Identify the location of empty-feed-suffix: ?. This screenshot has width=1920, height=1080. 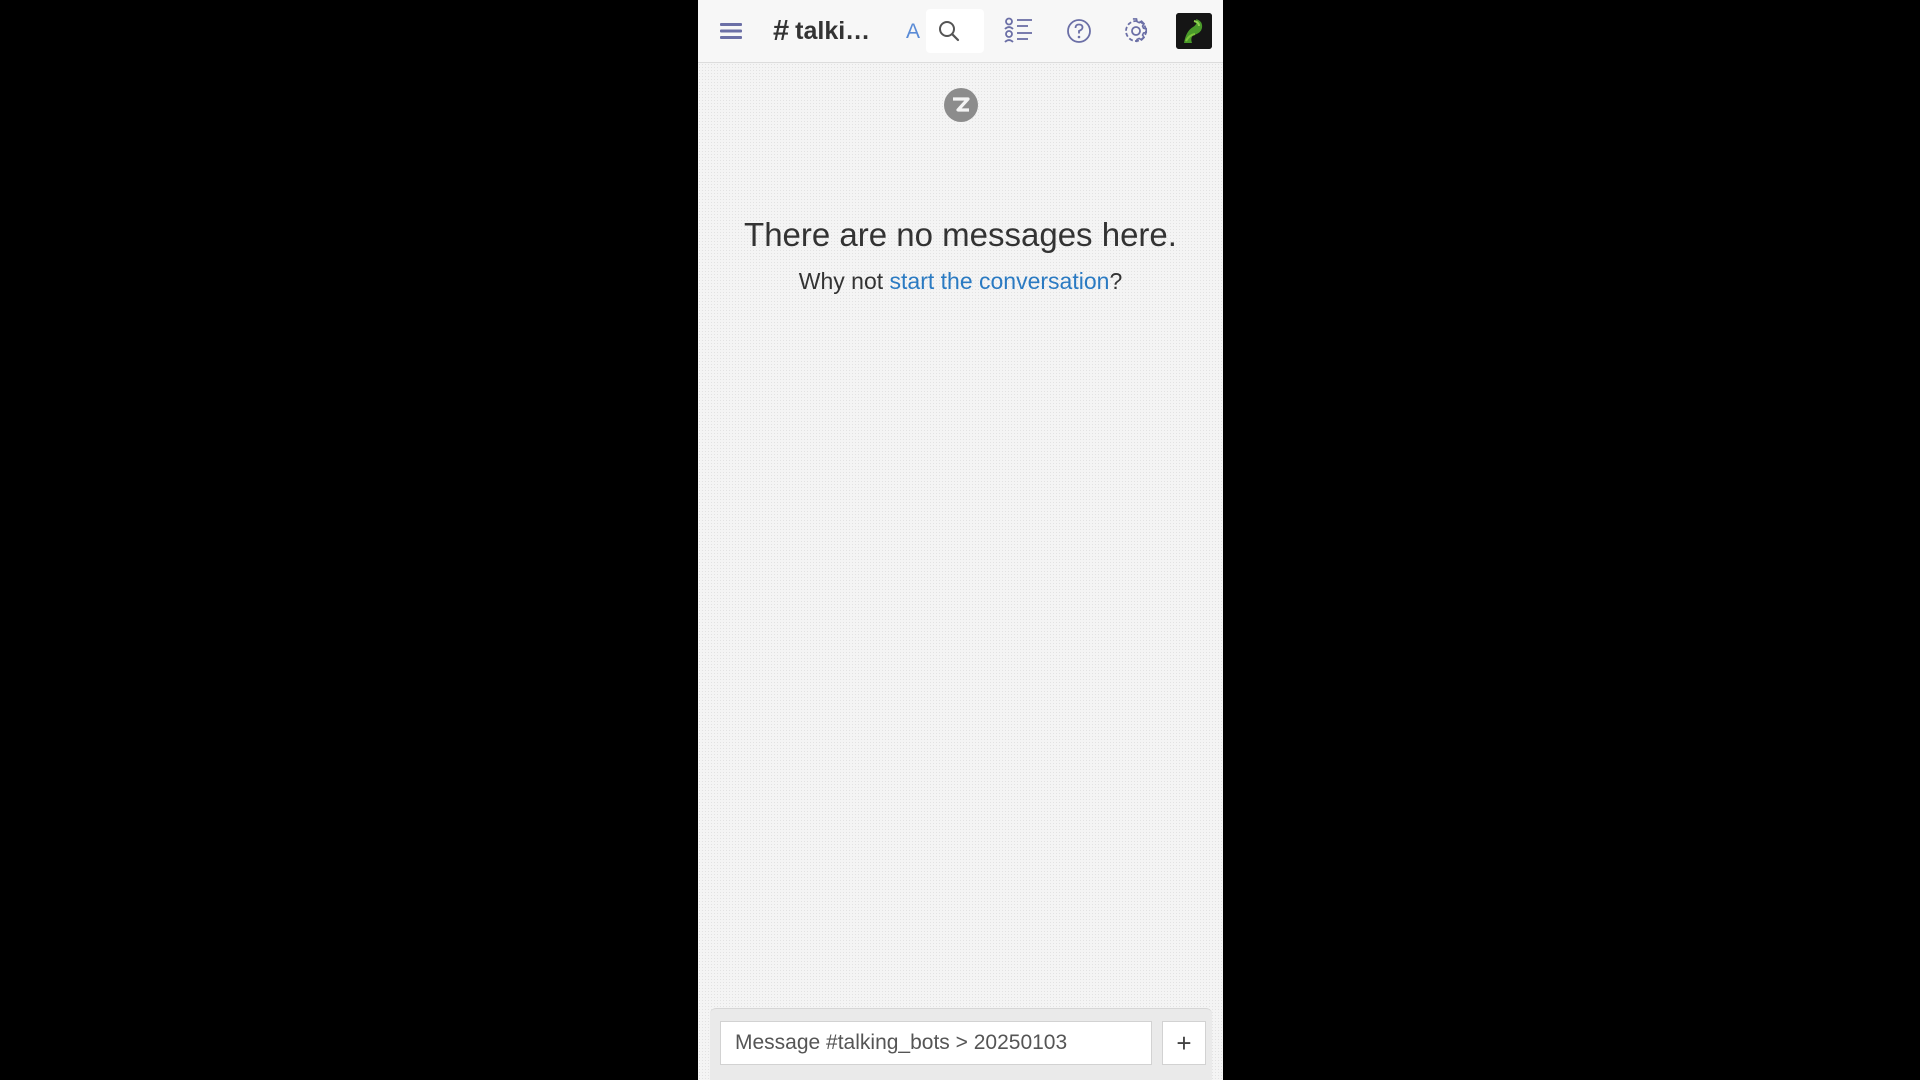
(1116, 281).